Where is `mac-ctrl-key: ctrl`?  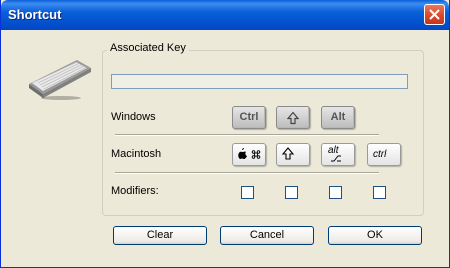 mac-ctrl-key: ctrl is located at coordinates (384, 154).